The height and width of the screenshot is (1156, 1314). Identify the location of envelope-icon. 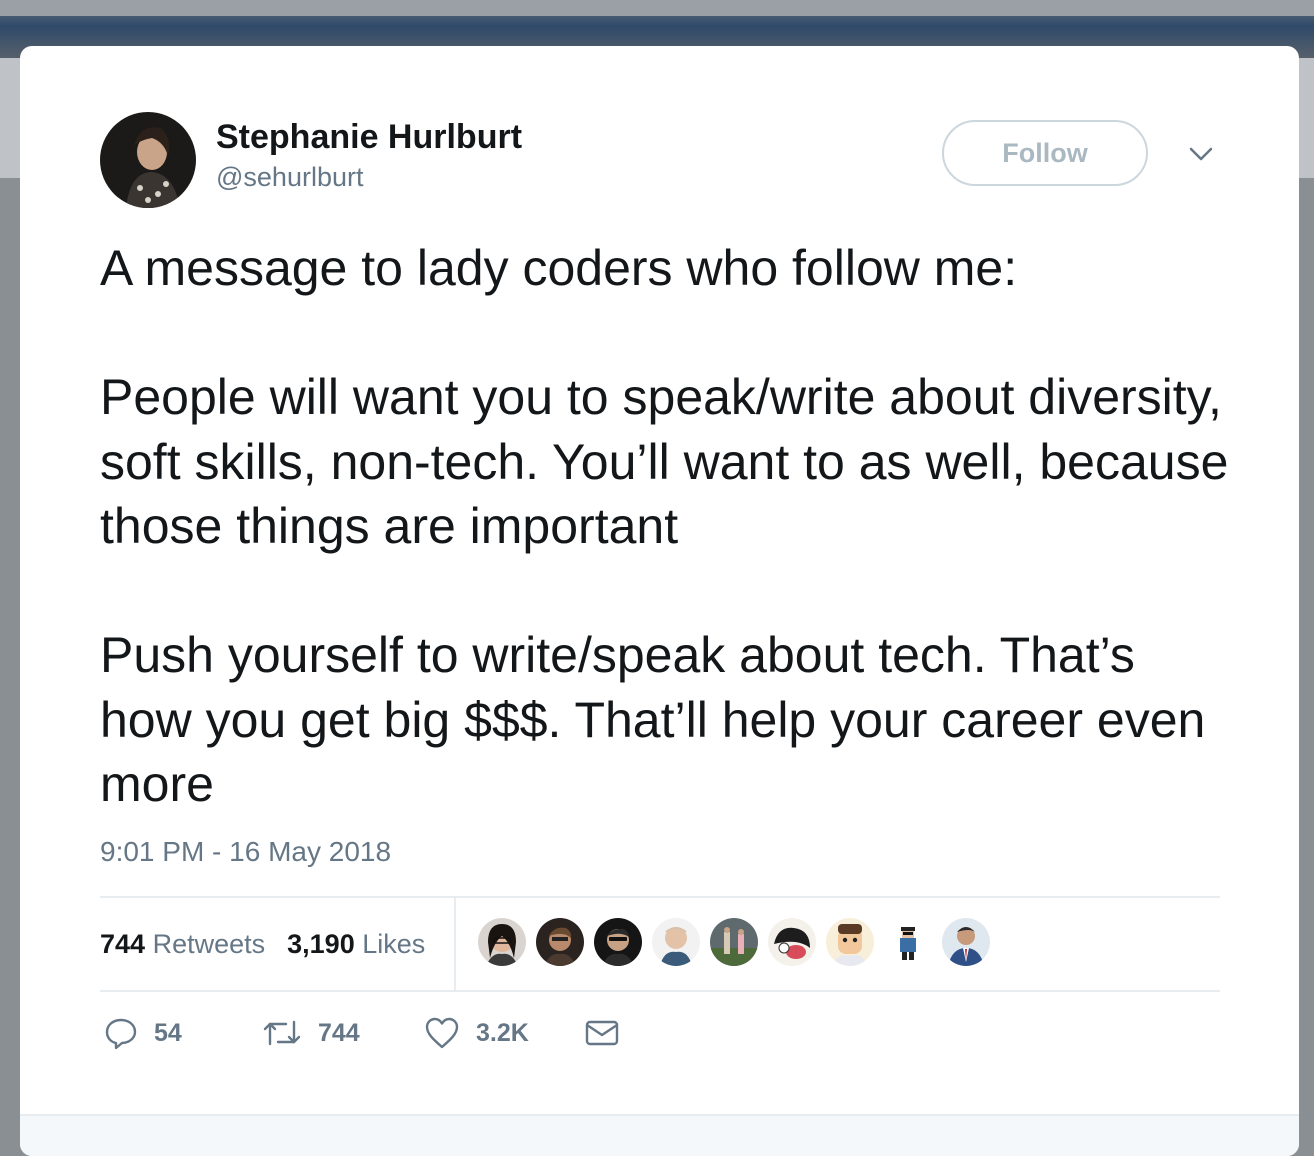
(602, 1033).